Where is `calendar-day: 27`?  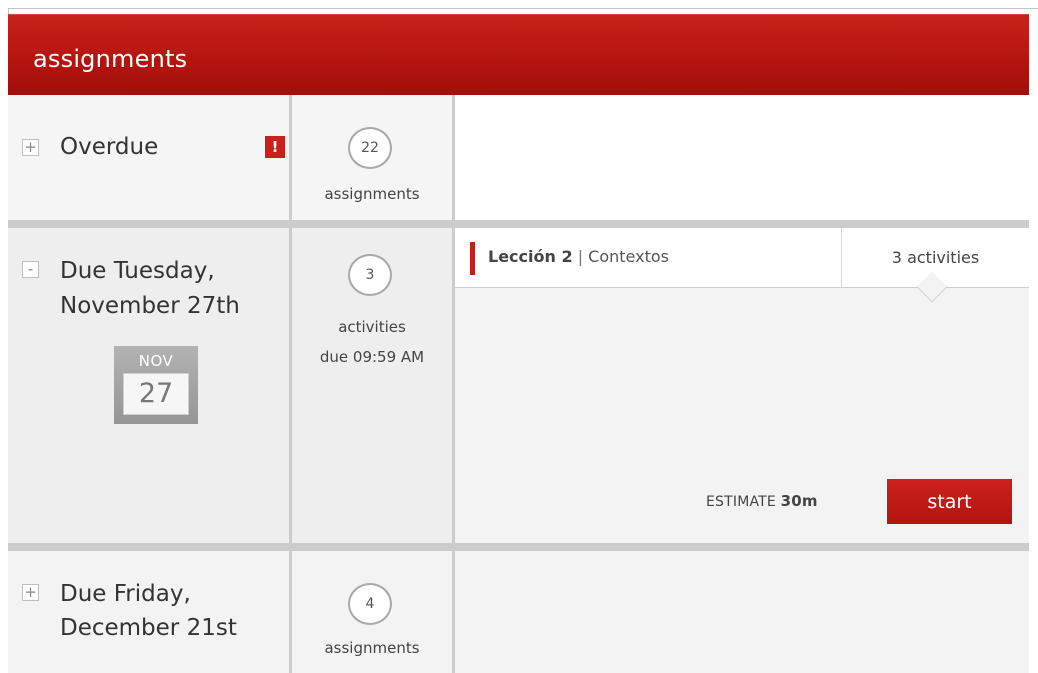 calendar-day: 27 is located at coordinates (156, 394).